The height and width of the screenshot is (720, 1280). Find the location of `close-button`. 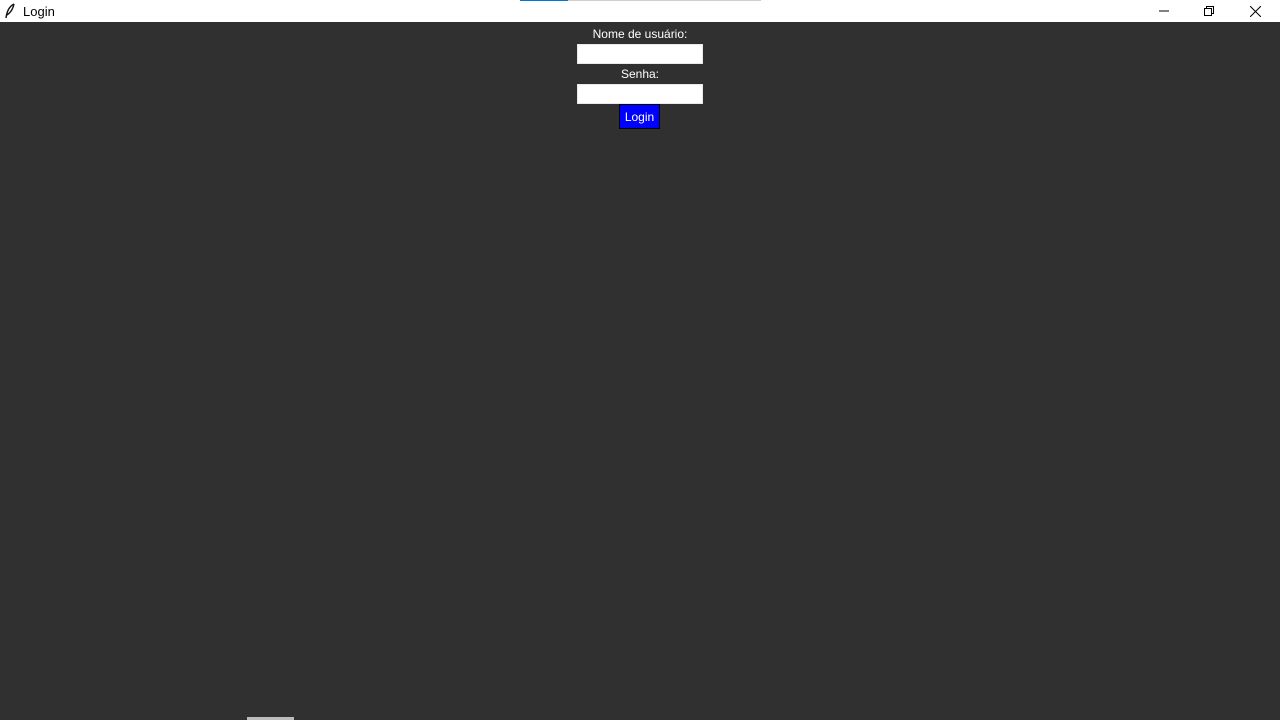

close-button is located at coordinates (1255, 11).